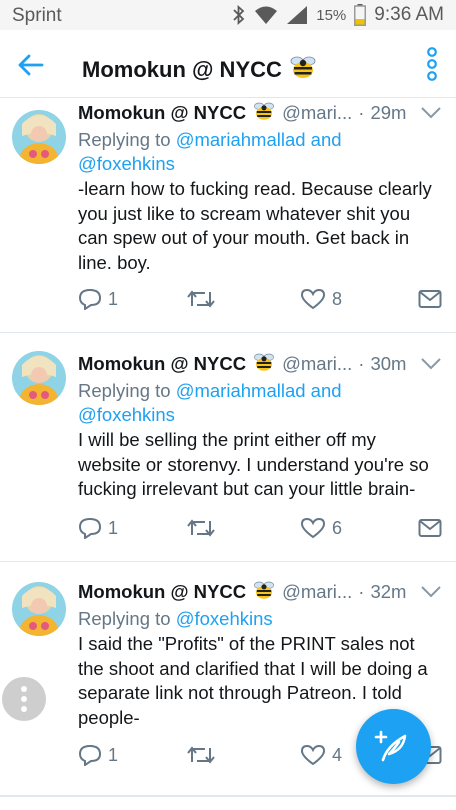 This screenshot has height=810, width=456. What do you see at coordinates (388, 113) in the screenshot?
I see `timestamp: 29m` at bounding box center [388, 113].